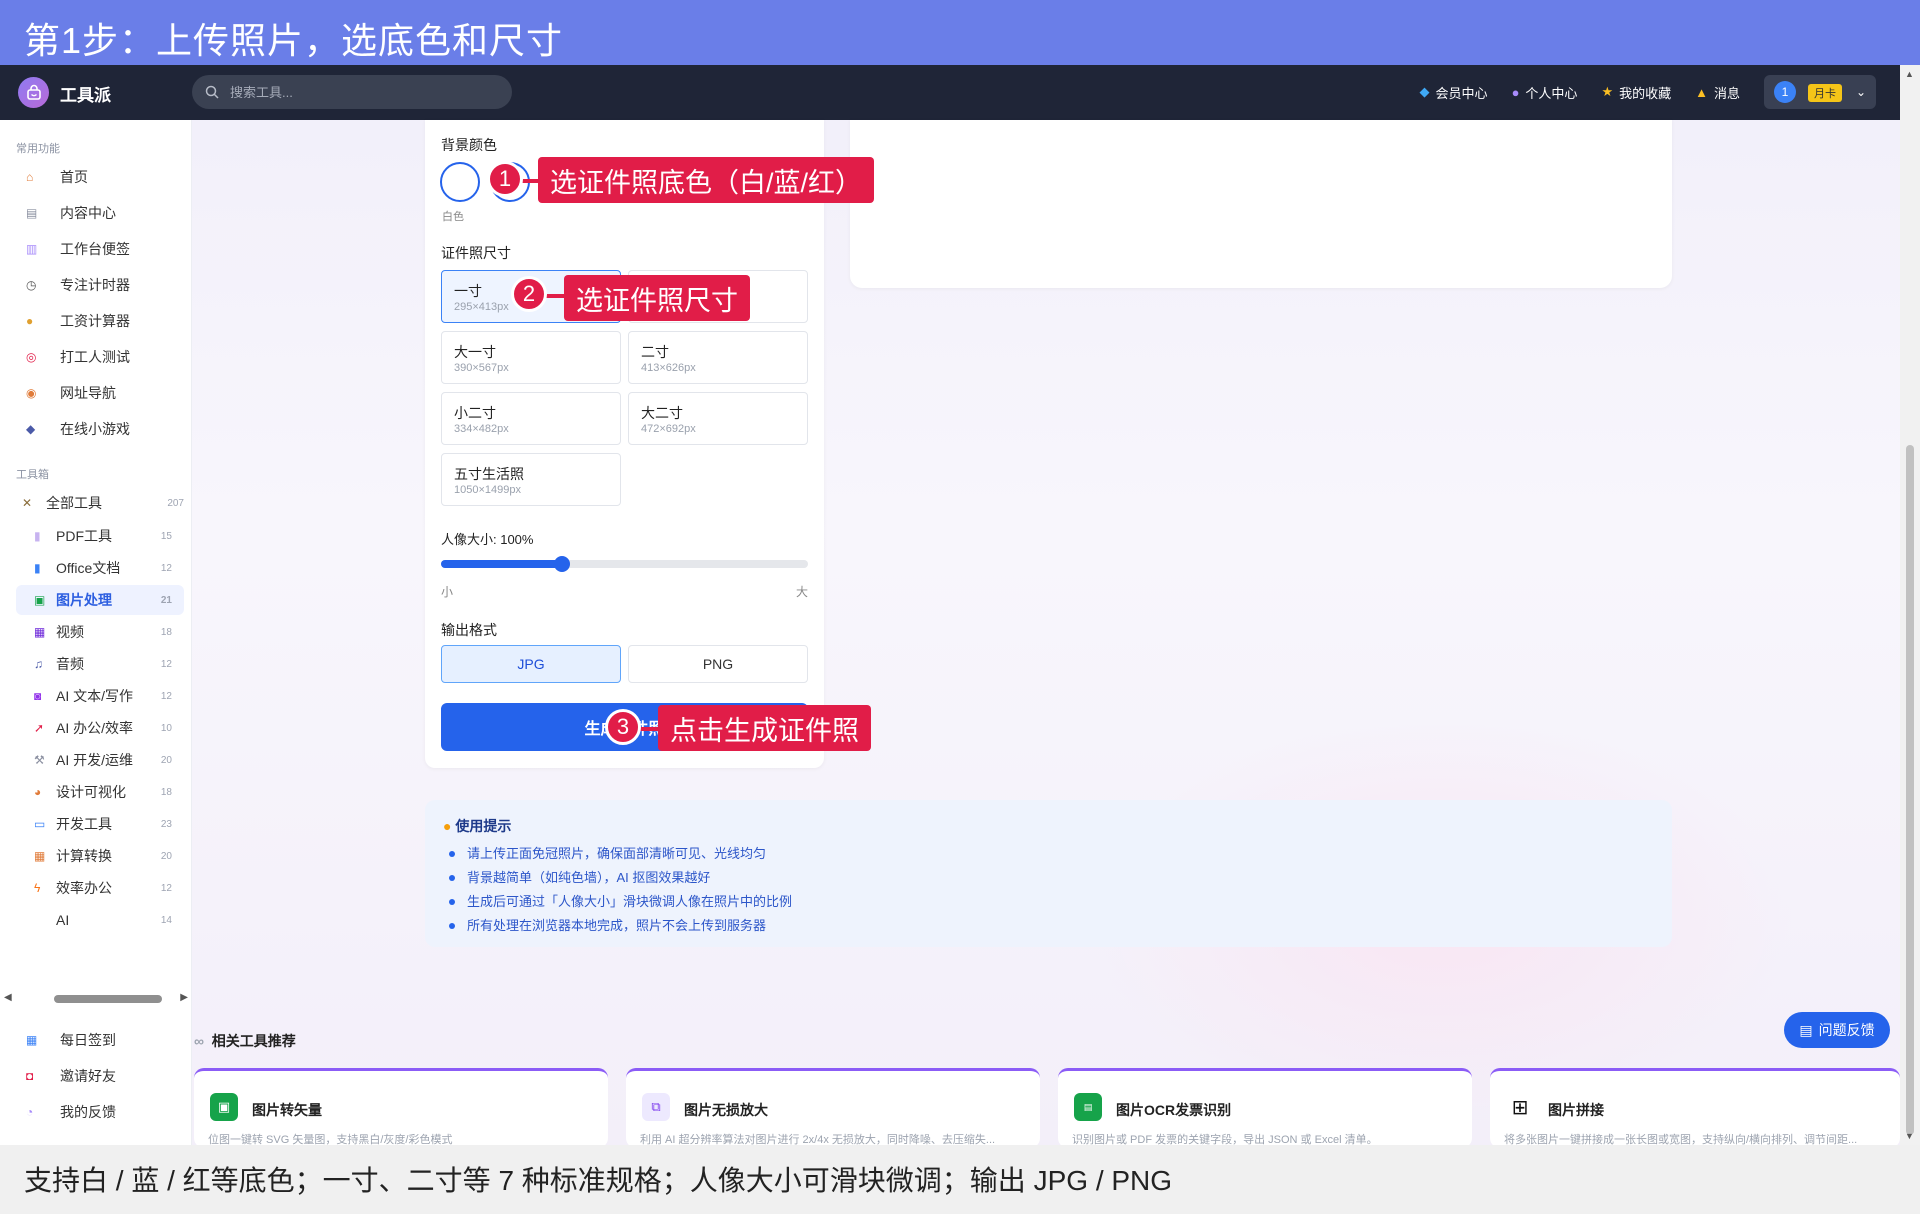 Image resolution: width=1920 pixels, height=1214 pixels. I want to click on sidebar-item-office: ▮ Office文档 12, so click(100, 568).